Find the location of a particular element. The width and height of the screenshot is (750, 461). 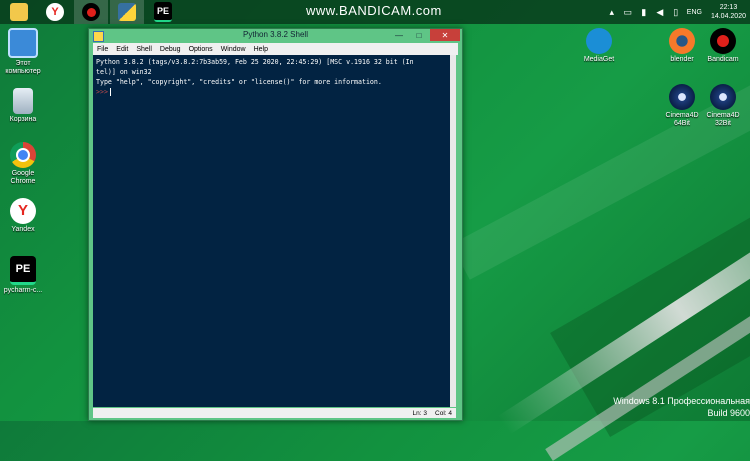

minimize-button: ― is located at coordinates (399, 35).